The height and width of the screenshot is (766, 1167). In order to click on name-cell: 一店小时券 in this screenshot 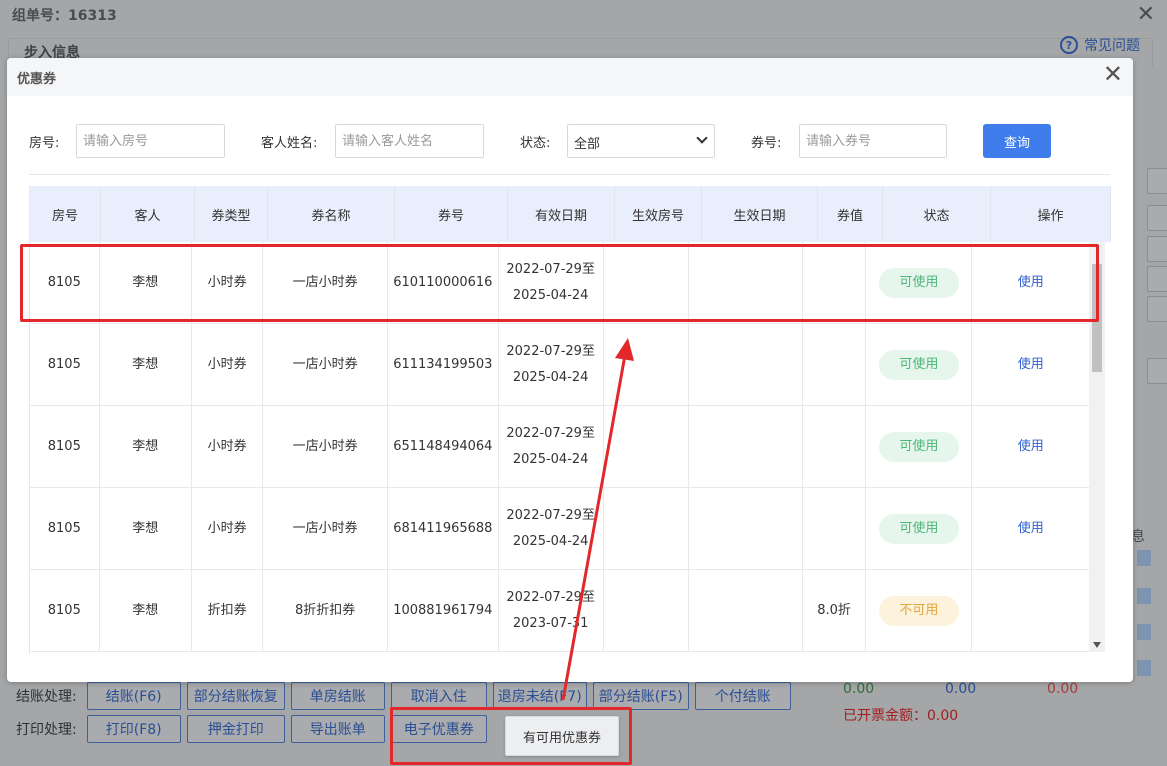, I will do `click(325, 282)`.